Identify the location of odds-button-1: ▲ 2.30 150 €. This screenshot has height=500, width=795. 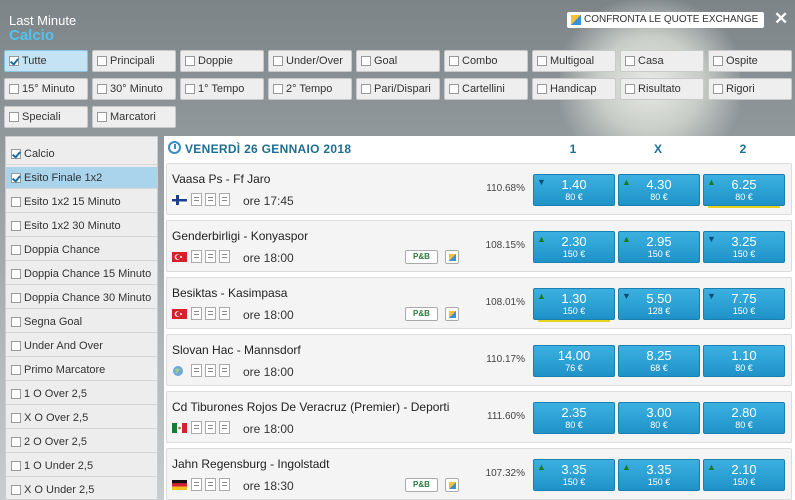
(574, 247).